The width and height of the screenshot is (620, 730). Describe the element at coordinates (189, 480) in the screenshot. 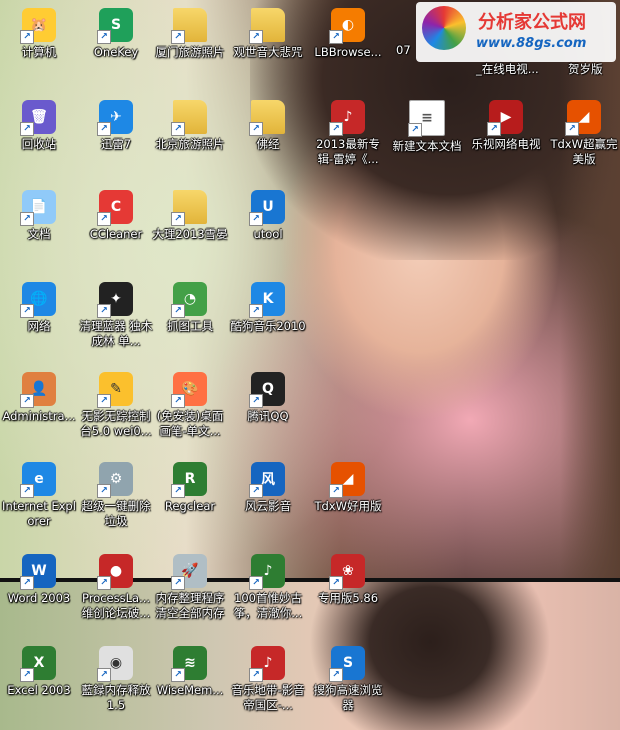

I see `regclear-icon: R ↗` at that location.